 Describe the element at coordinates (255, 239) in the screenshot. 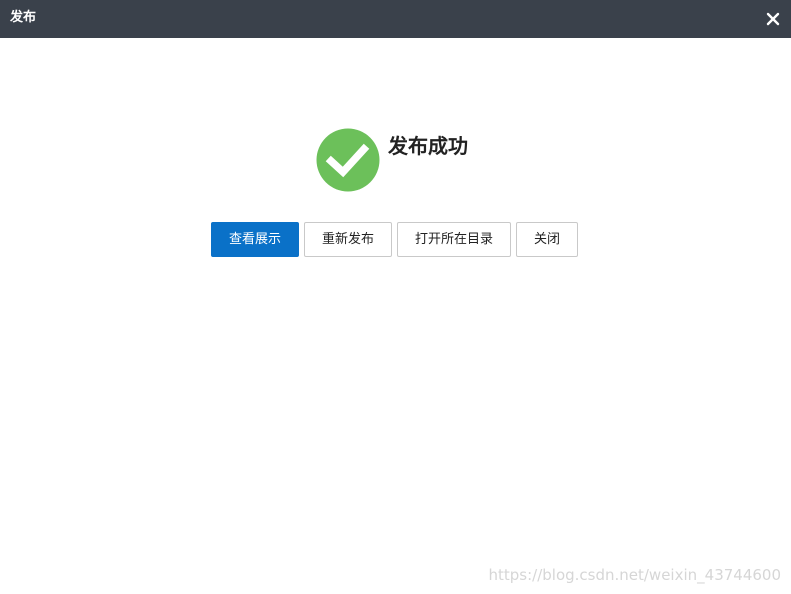

I see `view-display-button: 查看展示` at that location.